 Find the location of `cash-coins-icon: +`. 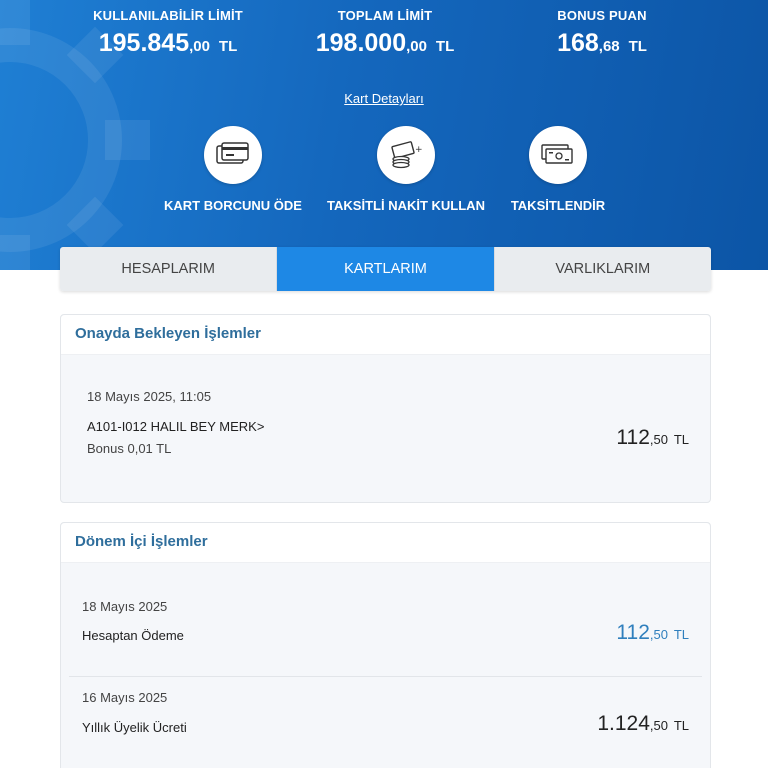

cash-coins-icon: + is located at coordinates (407, 155).